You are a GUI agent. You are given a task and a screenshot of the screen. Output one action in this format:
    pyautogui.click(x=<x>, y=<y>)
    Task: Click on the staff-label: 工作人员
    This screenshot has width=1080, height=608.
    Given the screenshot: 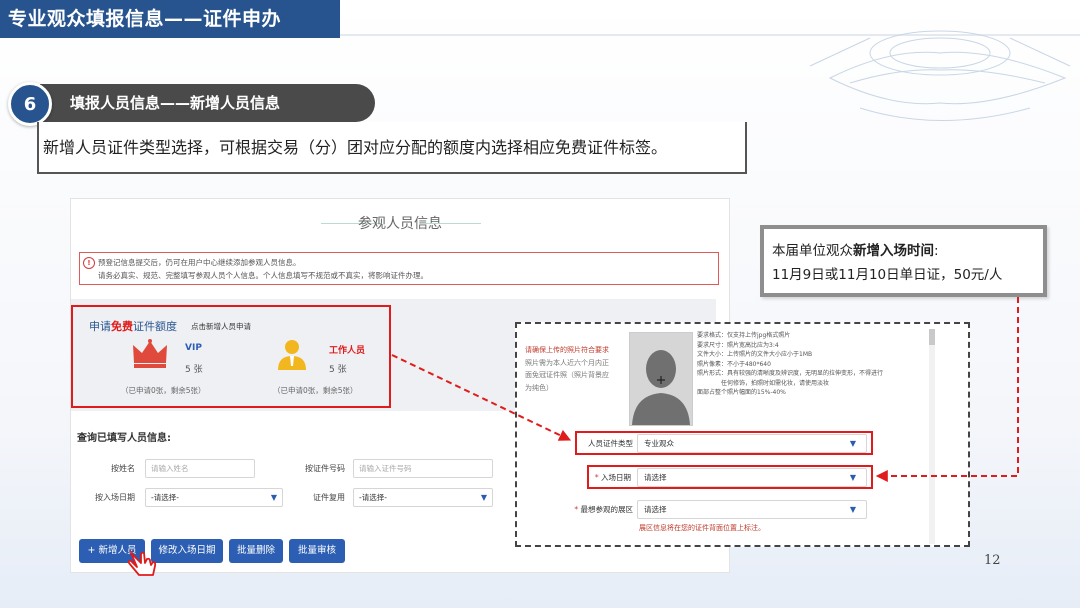 What is the action you would take?
    pyautogui.click(x=347, y=351)
    